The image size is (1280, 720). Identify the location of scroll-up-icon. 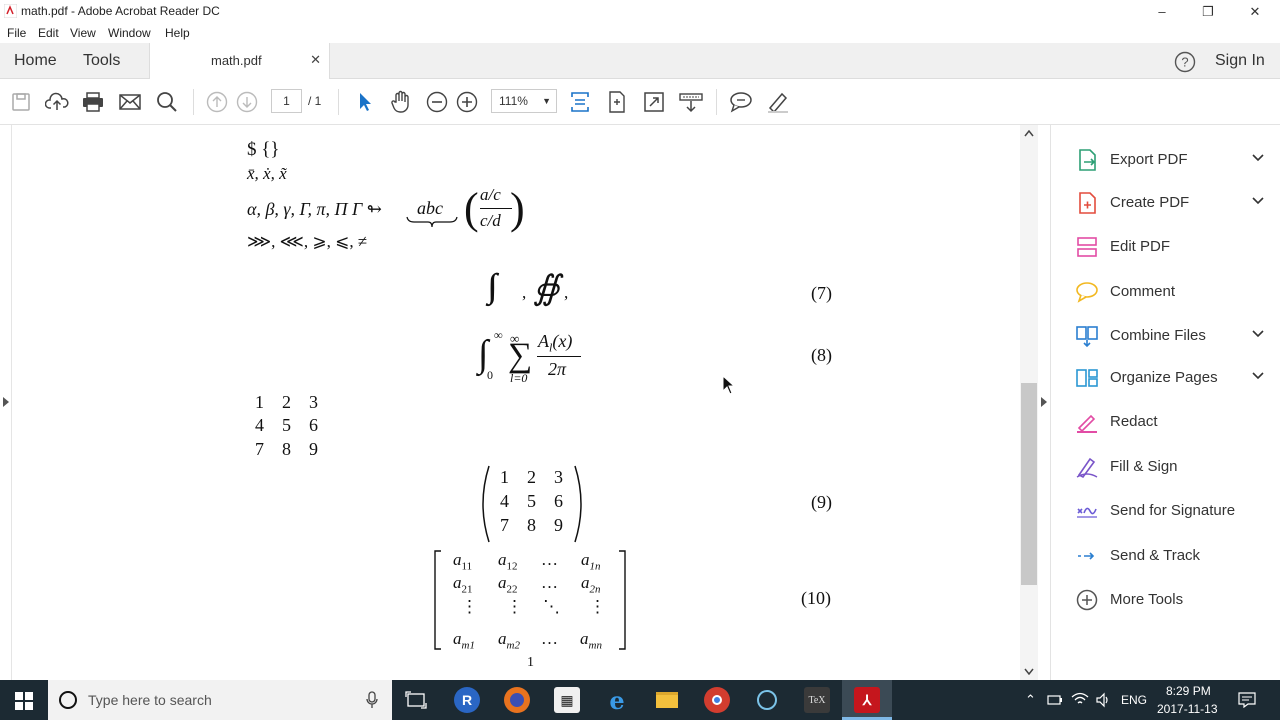
(1029, 133).